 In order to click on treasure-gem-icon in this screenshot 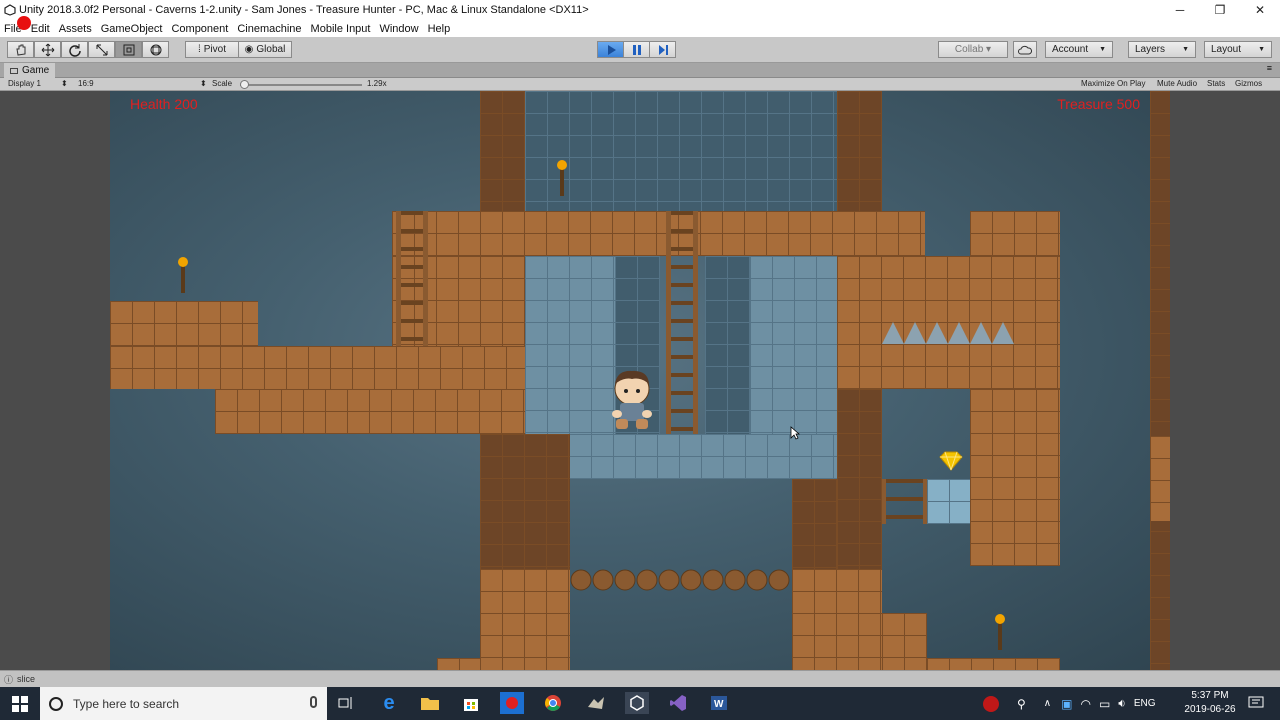, I will do `click(951, 461)`.